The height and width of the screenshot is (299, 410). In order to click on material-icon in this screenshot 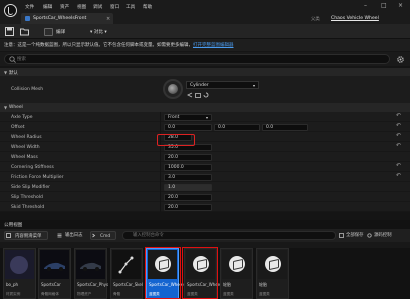, I will do `click(19, 264)`.